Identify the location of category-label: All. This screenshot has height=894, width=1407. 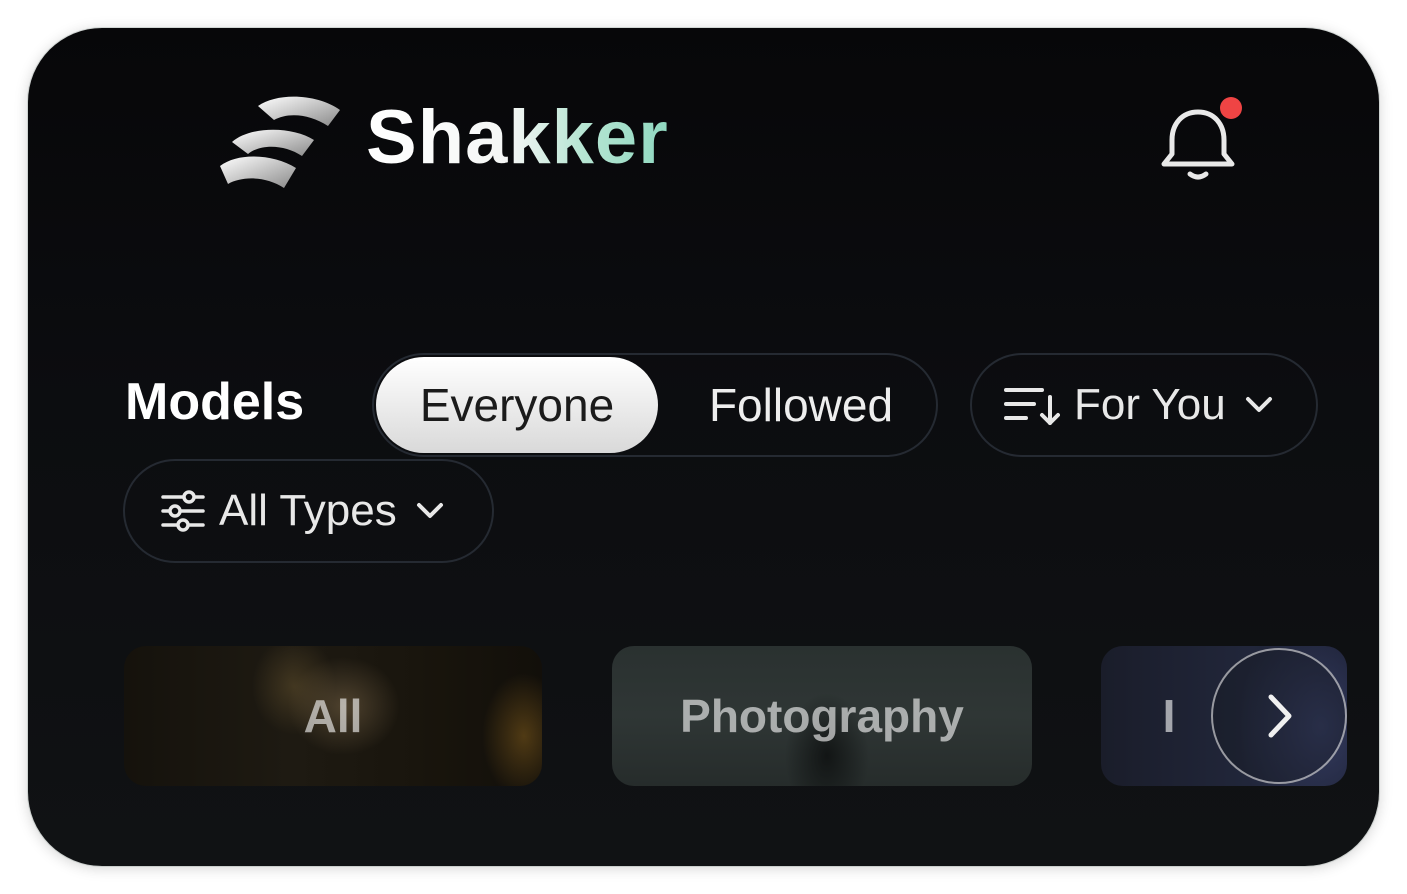
(333, 716).